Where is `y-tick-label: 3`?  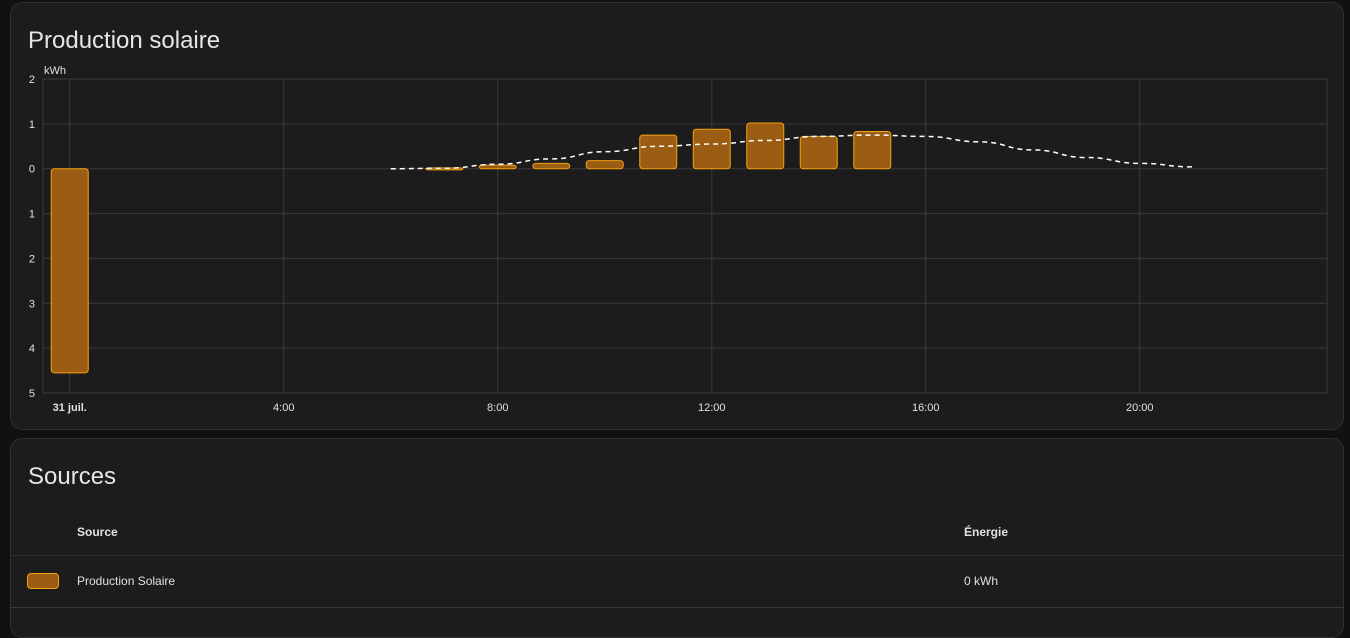
y-tick-label: 3 is located at coordinates (32, 304).